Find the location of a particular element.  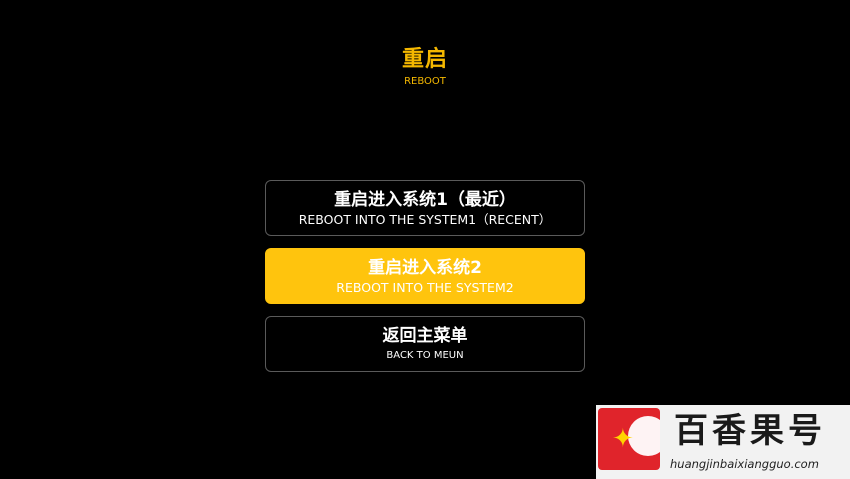

reboot-system2-label: 重启进入系统2 is located at coordinates (425, 267).